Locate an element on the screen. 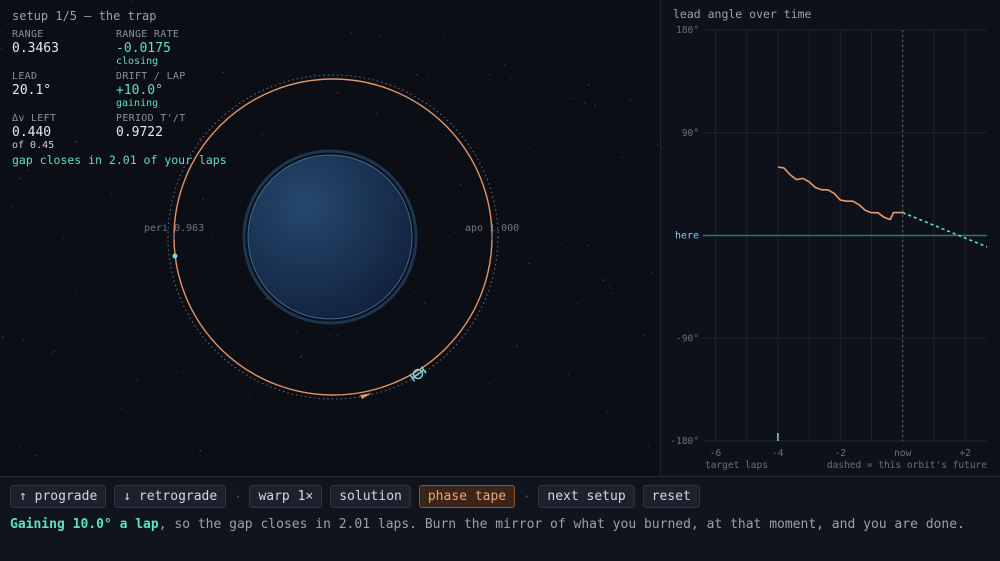 The width and height of the screenshot is (1000, 561). x-axis-label: target laps is located at coordinates (736, 465).